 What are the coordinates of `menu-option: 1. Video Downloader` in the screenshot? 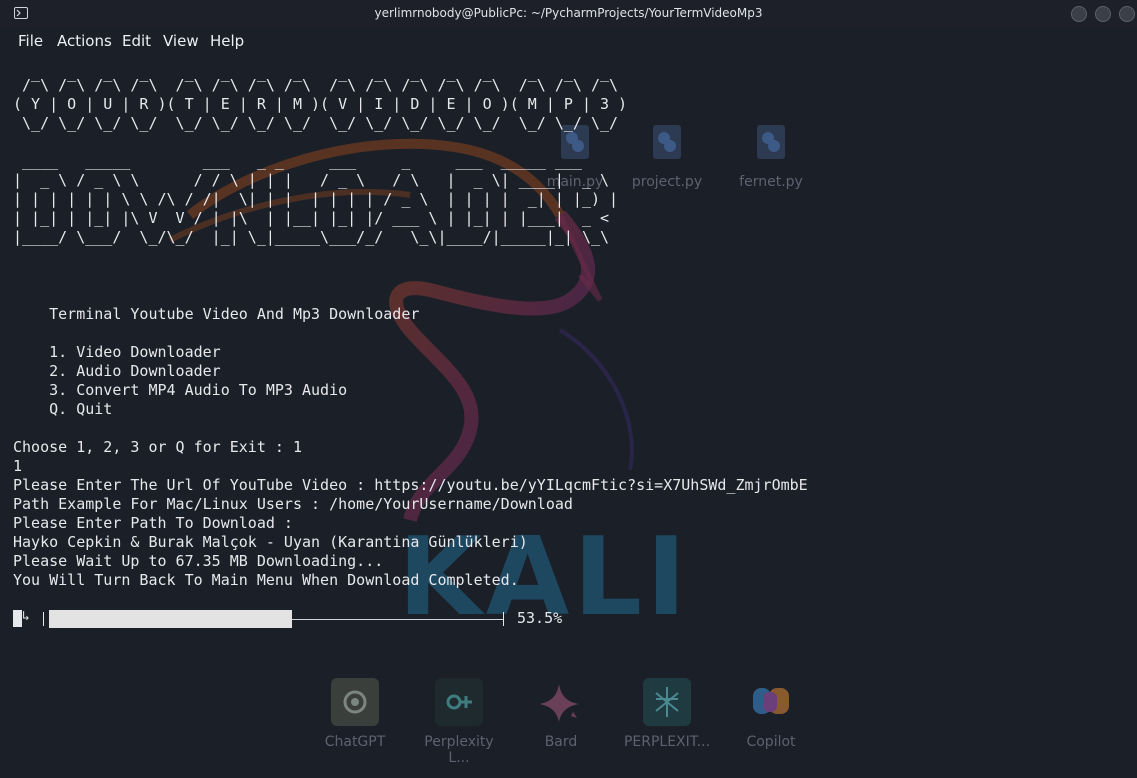 It's located at (117, 352).